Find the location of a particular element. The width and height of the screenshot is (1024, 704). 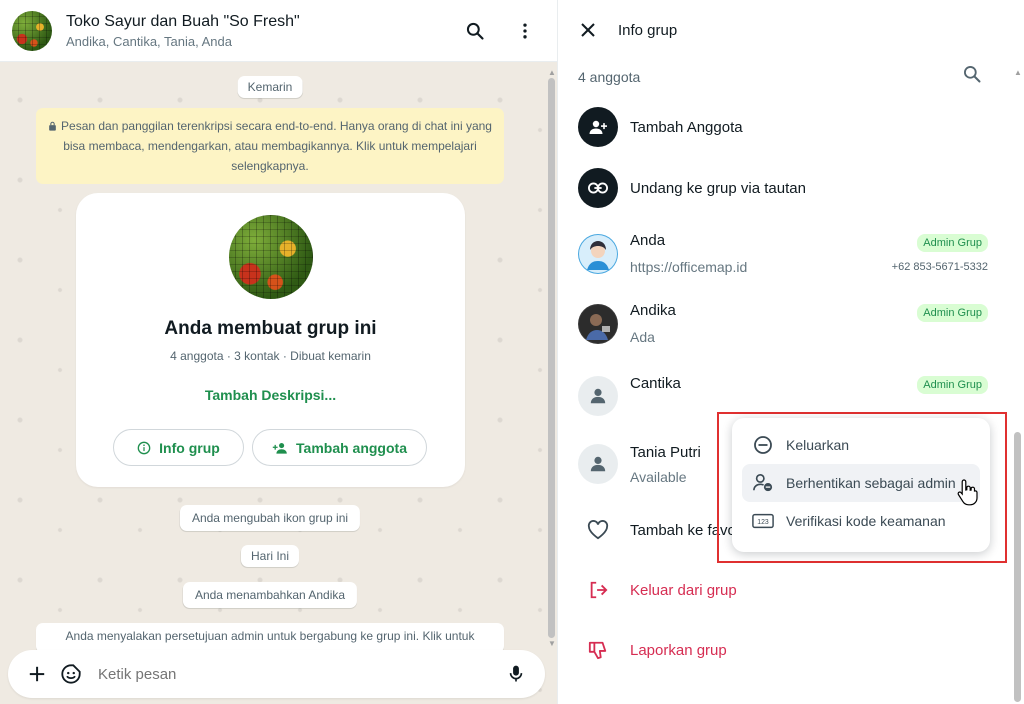

add-member-card-button-label: Tambah anggota is located at coordinates (351, 447).